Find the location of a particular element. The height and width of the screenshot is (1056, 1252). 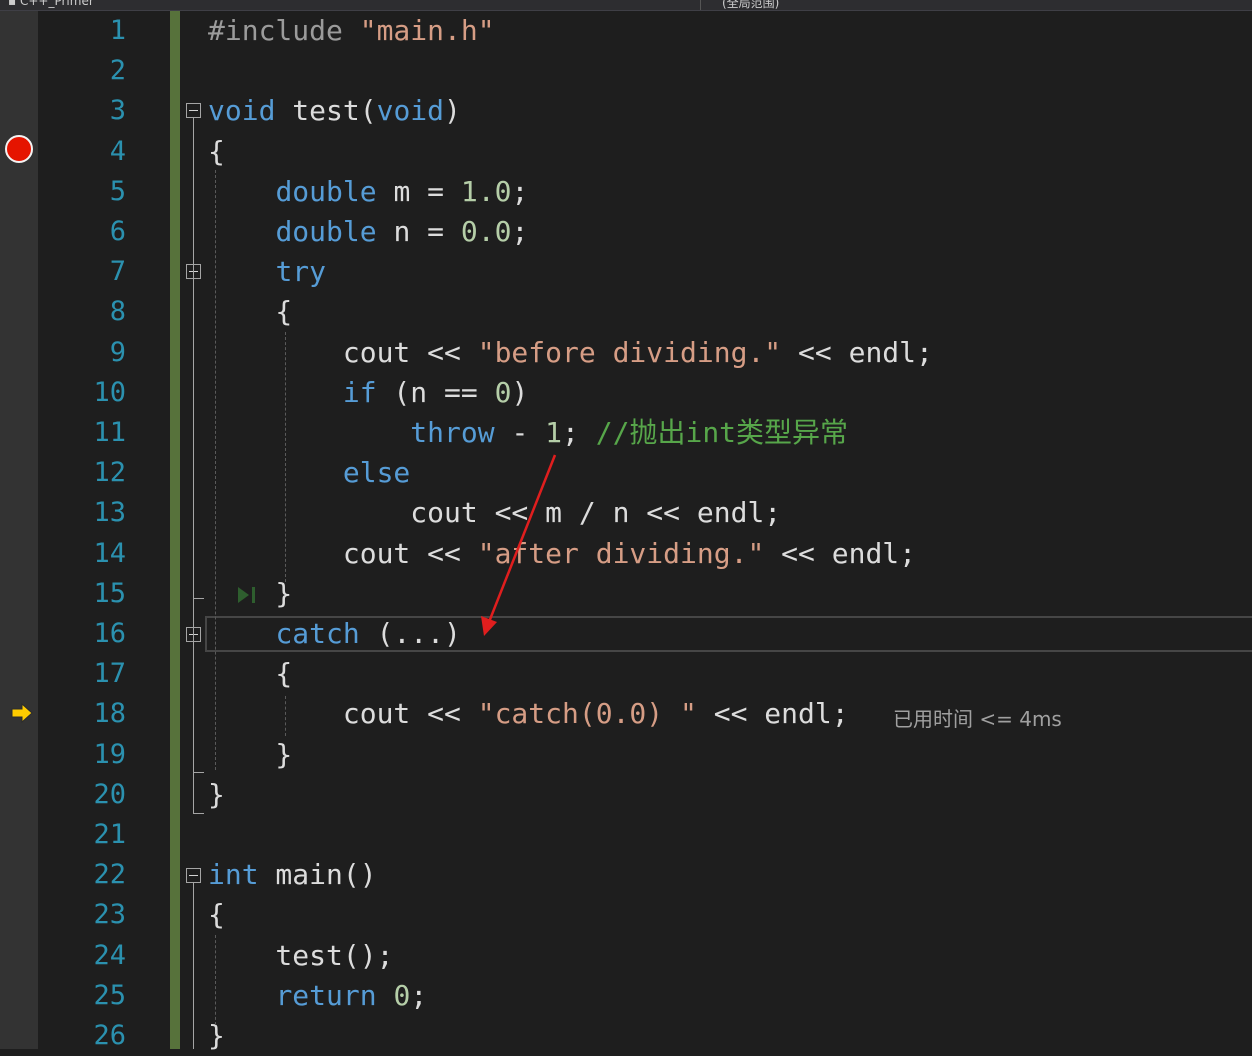

line-number: 21 is located at coordinates (109, 834).